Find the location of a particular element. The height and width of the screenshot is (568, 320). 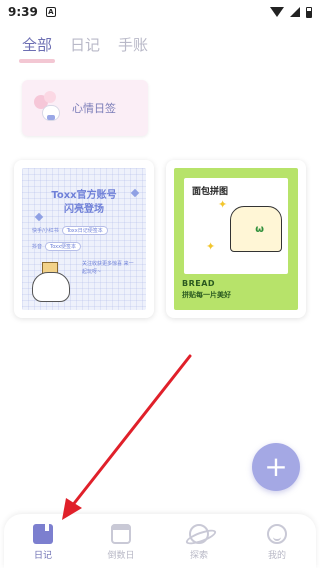

planet-icon is located at coordinates (199, 533).